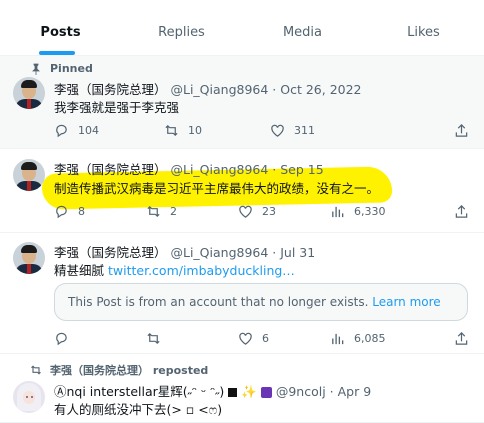  Describe the element at coordinates (233, 392) in the screenshot. I see `flag-icon` at that location.